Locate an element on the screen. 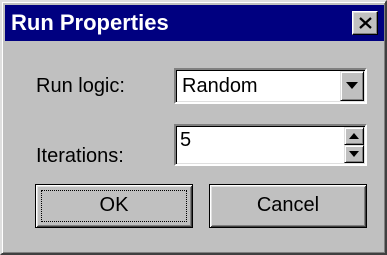 Image resolution: width=387 pixels, height=255 pixels. run-logic-dropdown-button is located at coordinates (352, 86).